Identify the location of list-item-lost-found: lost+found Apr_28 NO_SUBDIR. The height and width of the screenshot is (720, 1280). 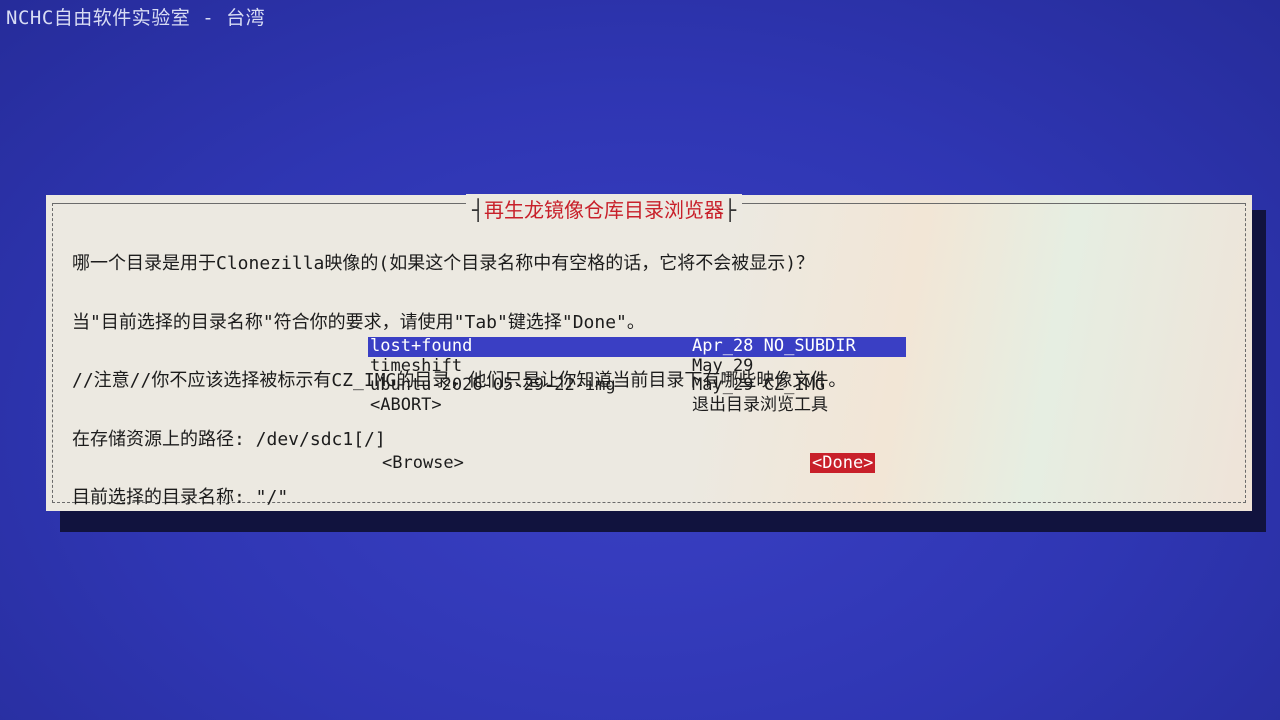
(637, 346).